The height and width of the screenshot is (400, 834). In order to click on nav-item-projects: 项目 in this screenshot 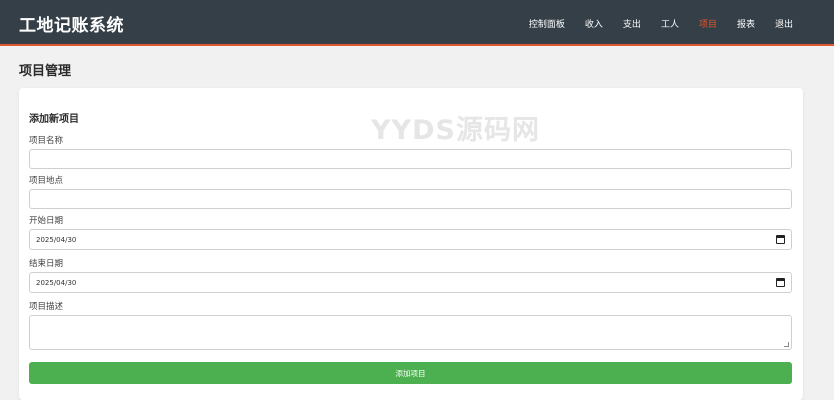, I will do `click(708, 23)`.